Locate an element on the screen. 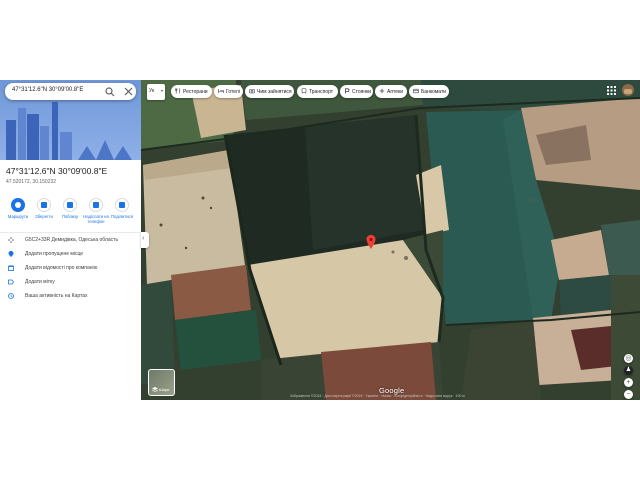 The image size is (640, 480). label-icon is located at coordinates (11, 282).